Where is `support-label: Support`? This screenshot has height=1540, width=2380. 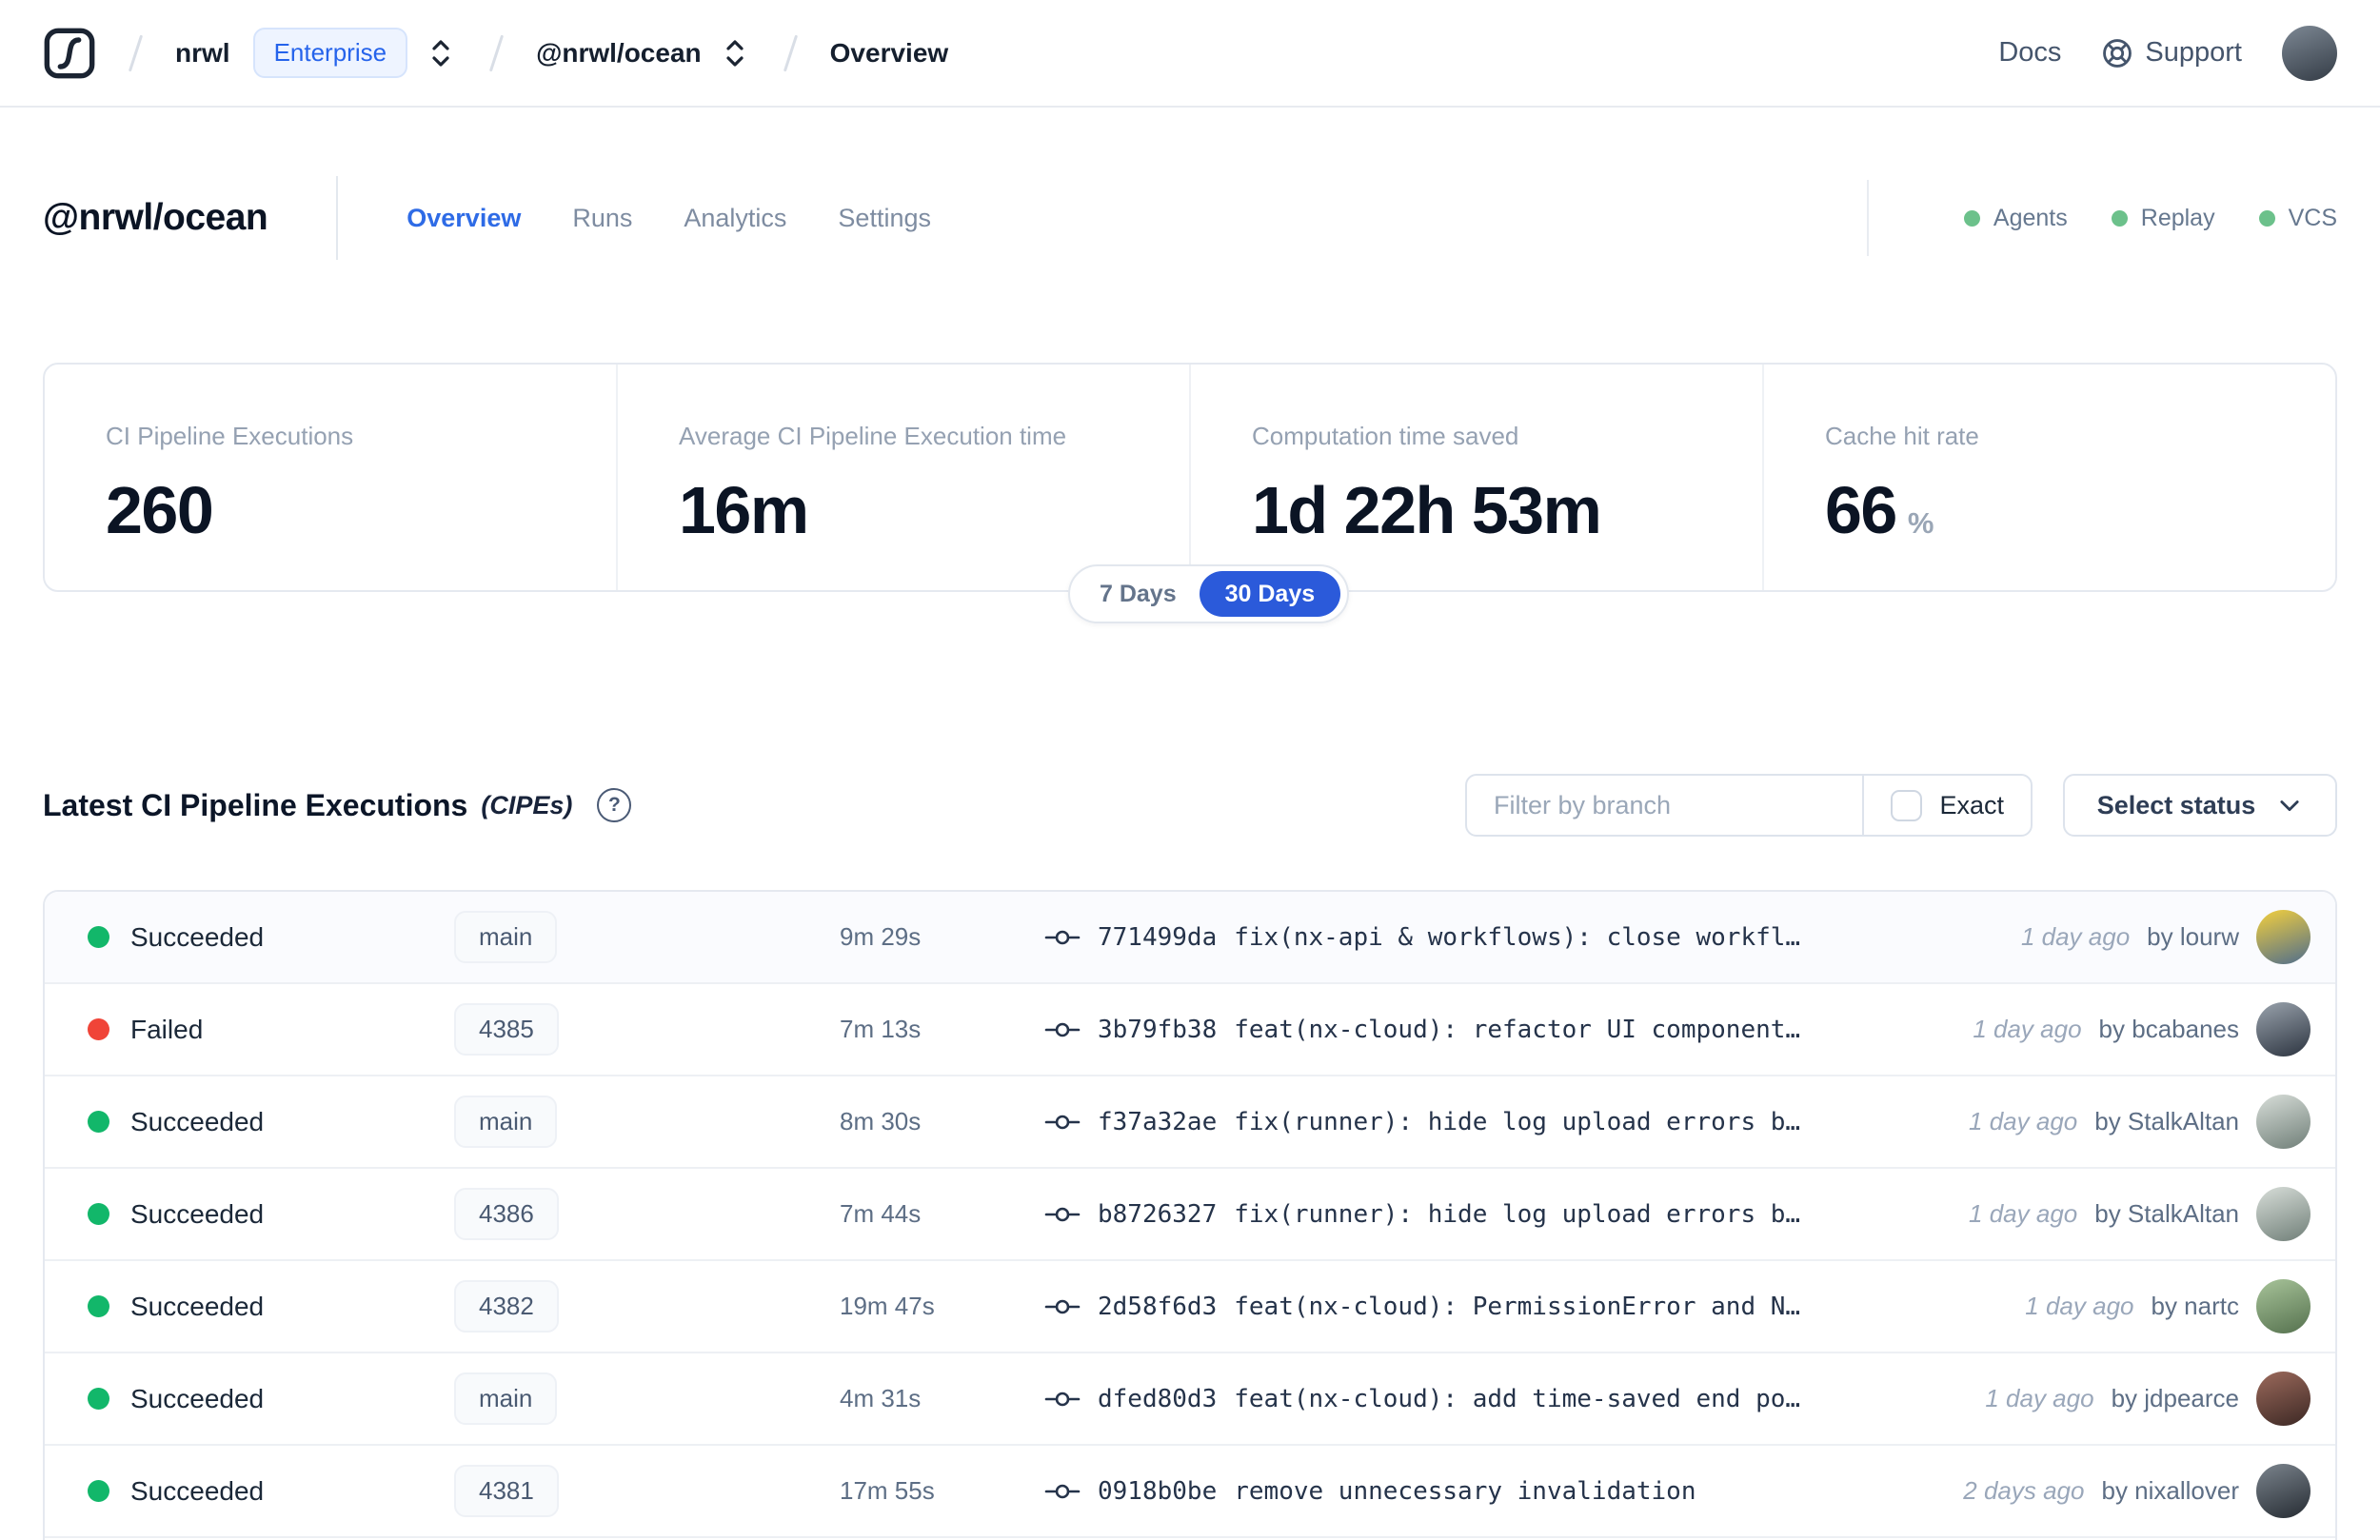 support-label: Support is located at coordinates (2193, 52).